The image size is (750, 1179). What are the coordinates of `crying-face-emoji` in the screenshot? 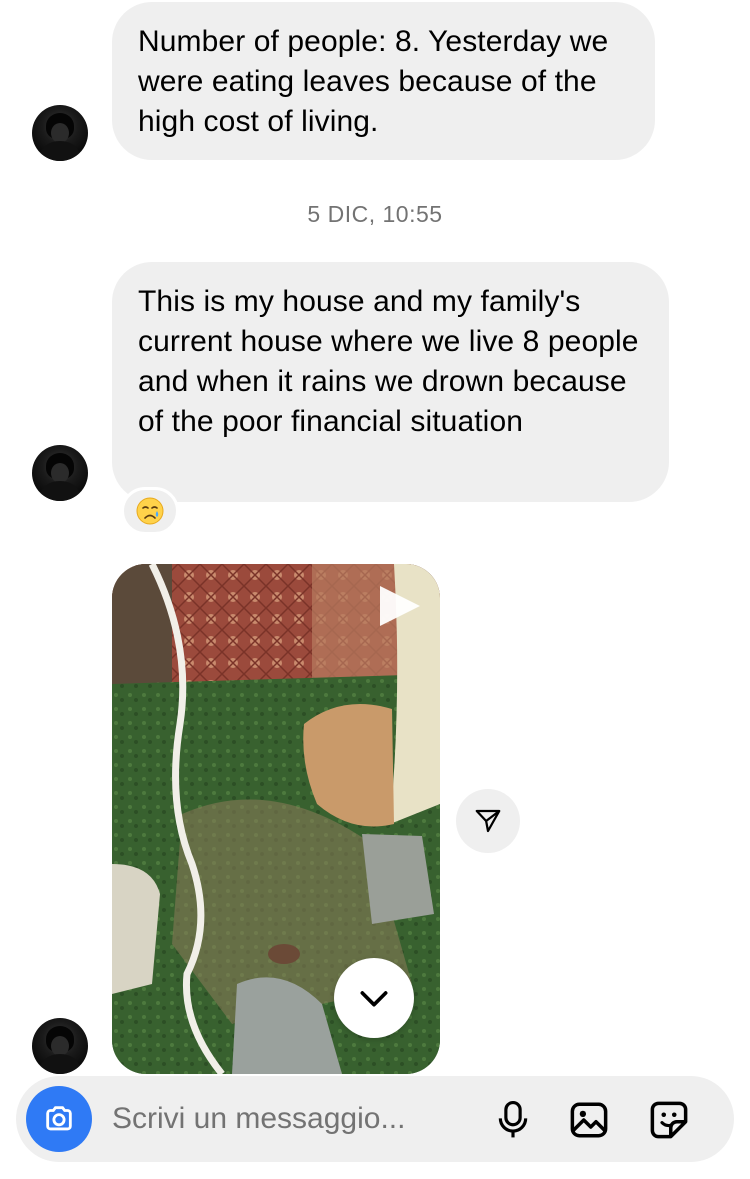 It's located at (150, 511).